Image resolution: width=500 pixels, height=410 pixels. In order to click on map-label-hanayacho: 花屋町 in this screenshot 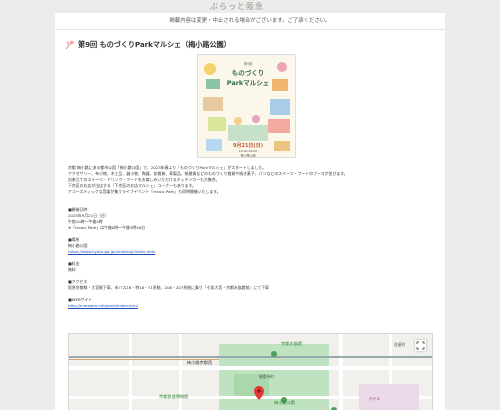, I will do `click(400, 344)`.